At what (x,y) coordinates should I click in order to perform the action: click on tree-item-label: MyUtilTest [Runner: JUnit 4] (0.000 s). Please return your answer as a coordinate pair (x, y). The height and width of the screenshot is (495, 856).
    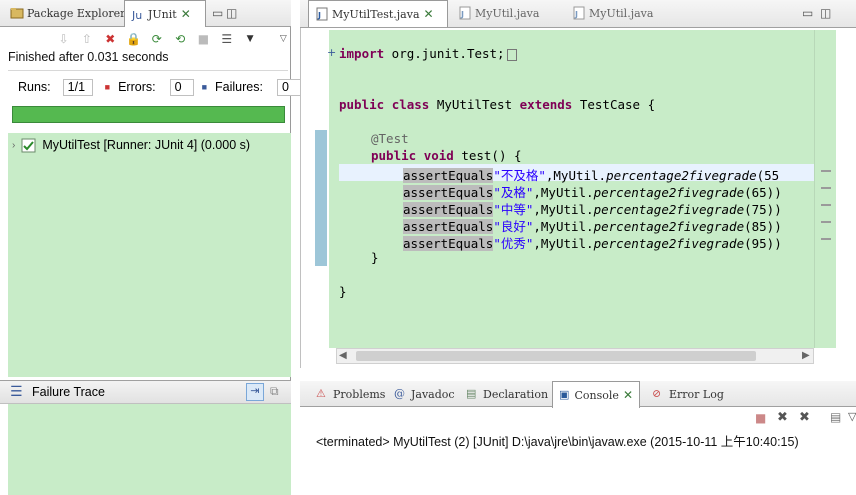
    Looking at the image, I should click on (146, 145).